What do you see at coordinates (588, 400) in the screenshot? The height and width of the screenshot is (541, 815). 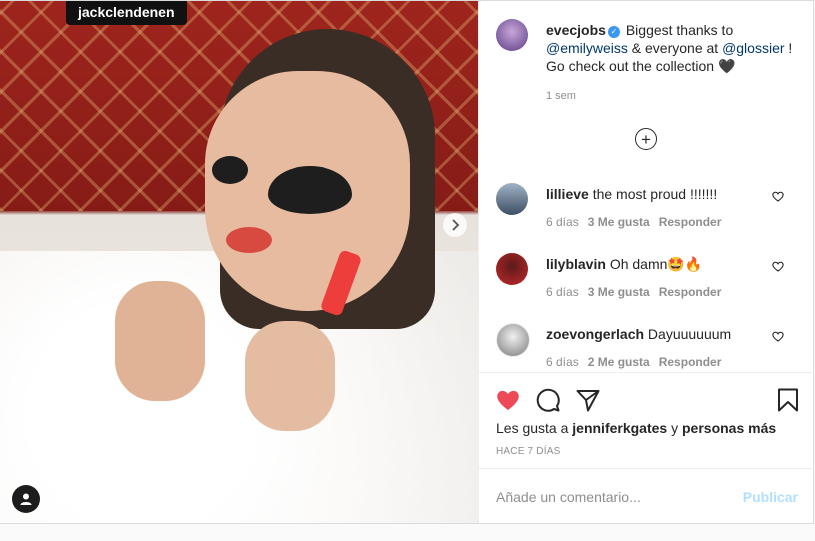 I see `share-icon` at bounding box center [588, 400].